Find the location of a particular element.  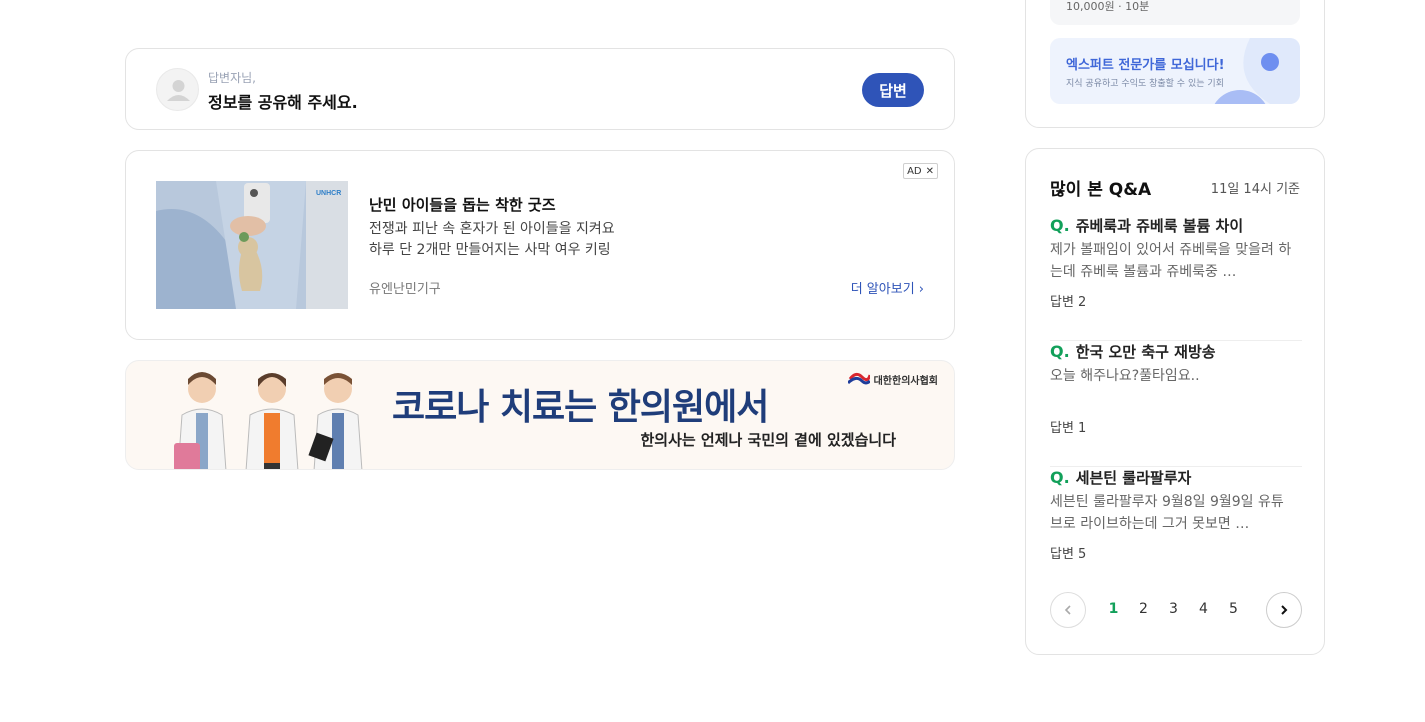

price-text: 10,000원 · 10분 is located at coordinates (1108, 6).